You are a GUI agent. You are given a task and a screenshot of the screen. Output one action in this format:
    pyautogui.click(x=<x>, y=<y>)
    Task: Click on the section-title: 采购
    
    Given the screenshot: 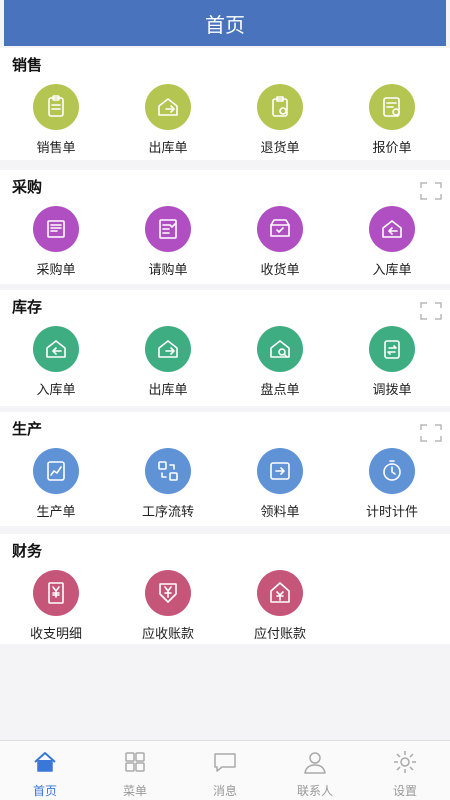 What is the action you would take?
    pyautogui.click(x=27, y=187)
    